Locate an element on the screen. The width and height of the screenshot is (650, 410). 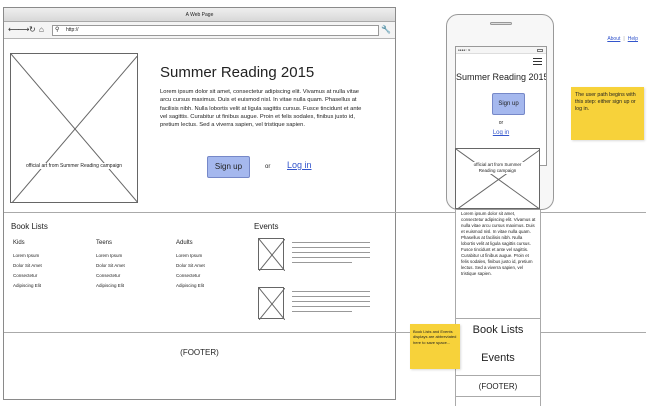
column-heading: Adults is located at coordinates (184, 243).